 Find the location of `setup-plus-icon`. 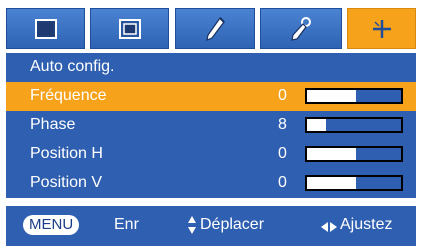

setup-plus-icon is located at coordinates (381, 28).